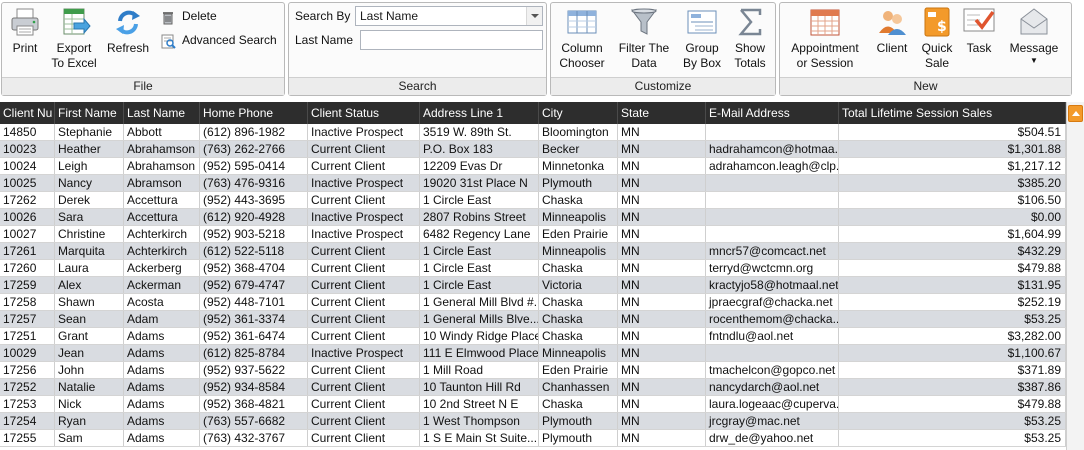  Describe the element at coordinates (89, 113) in the screenshot. I see `column-header-first-name: First Name` at that location.